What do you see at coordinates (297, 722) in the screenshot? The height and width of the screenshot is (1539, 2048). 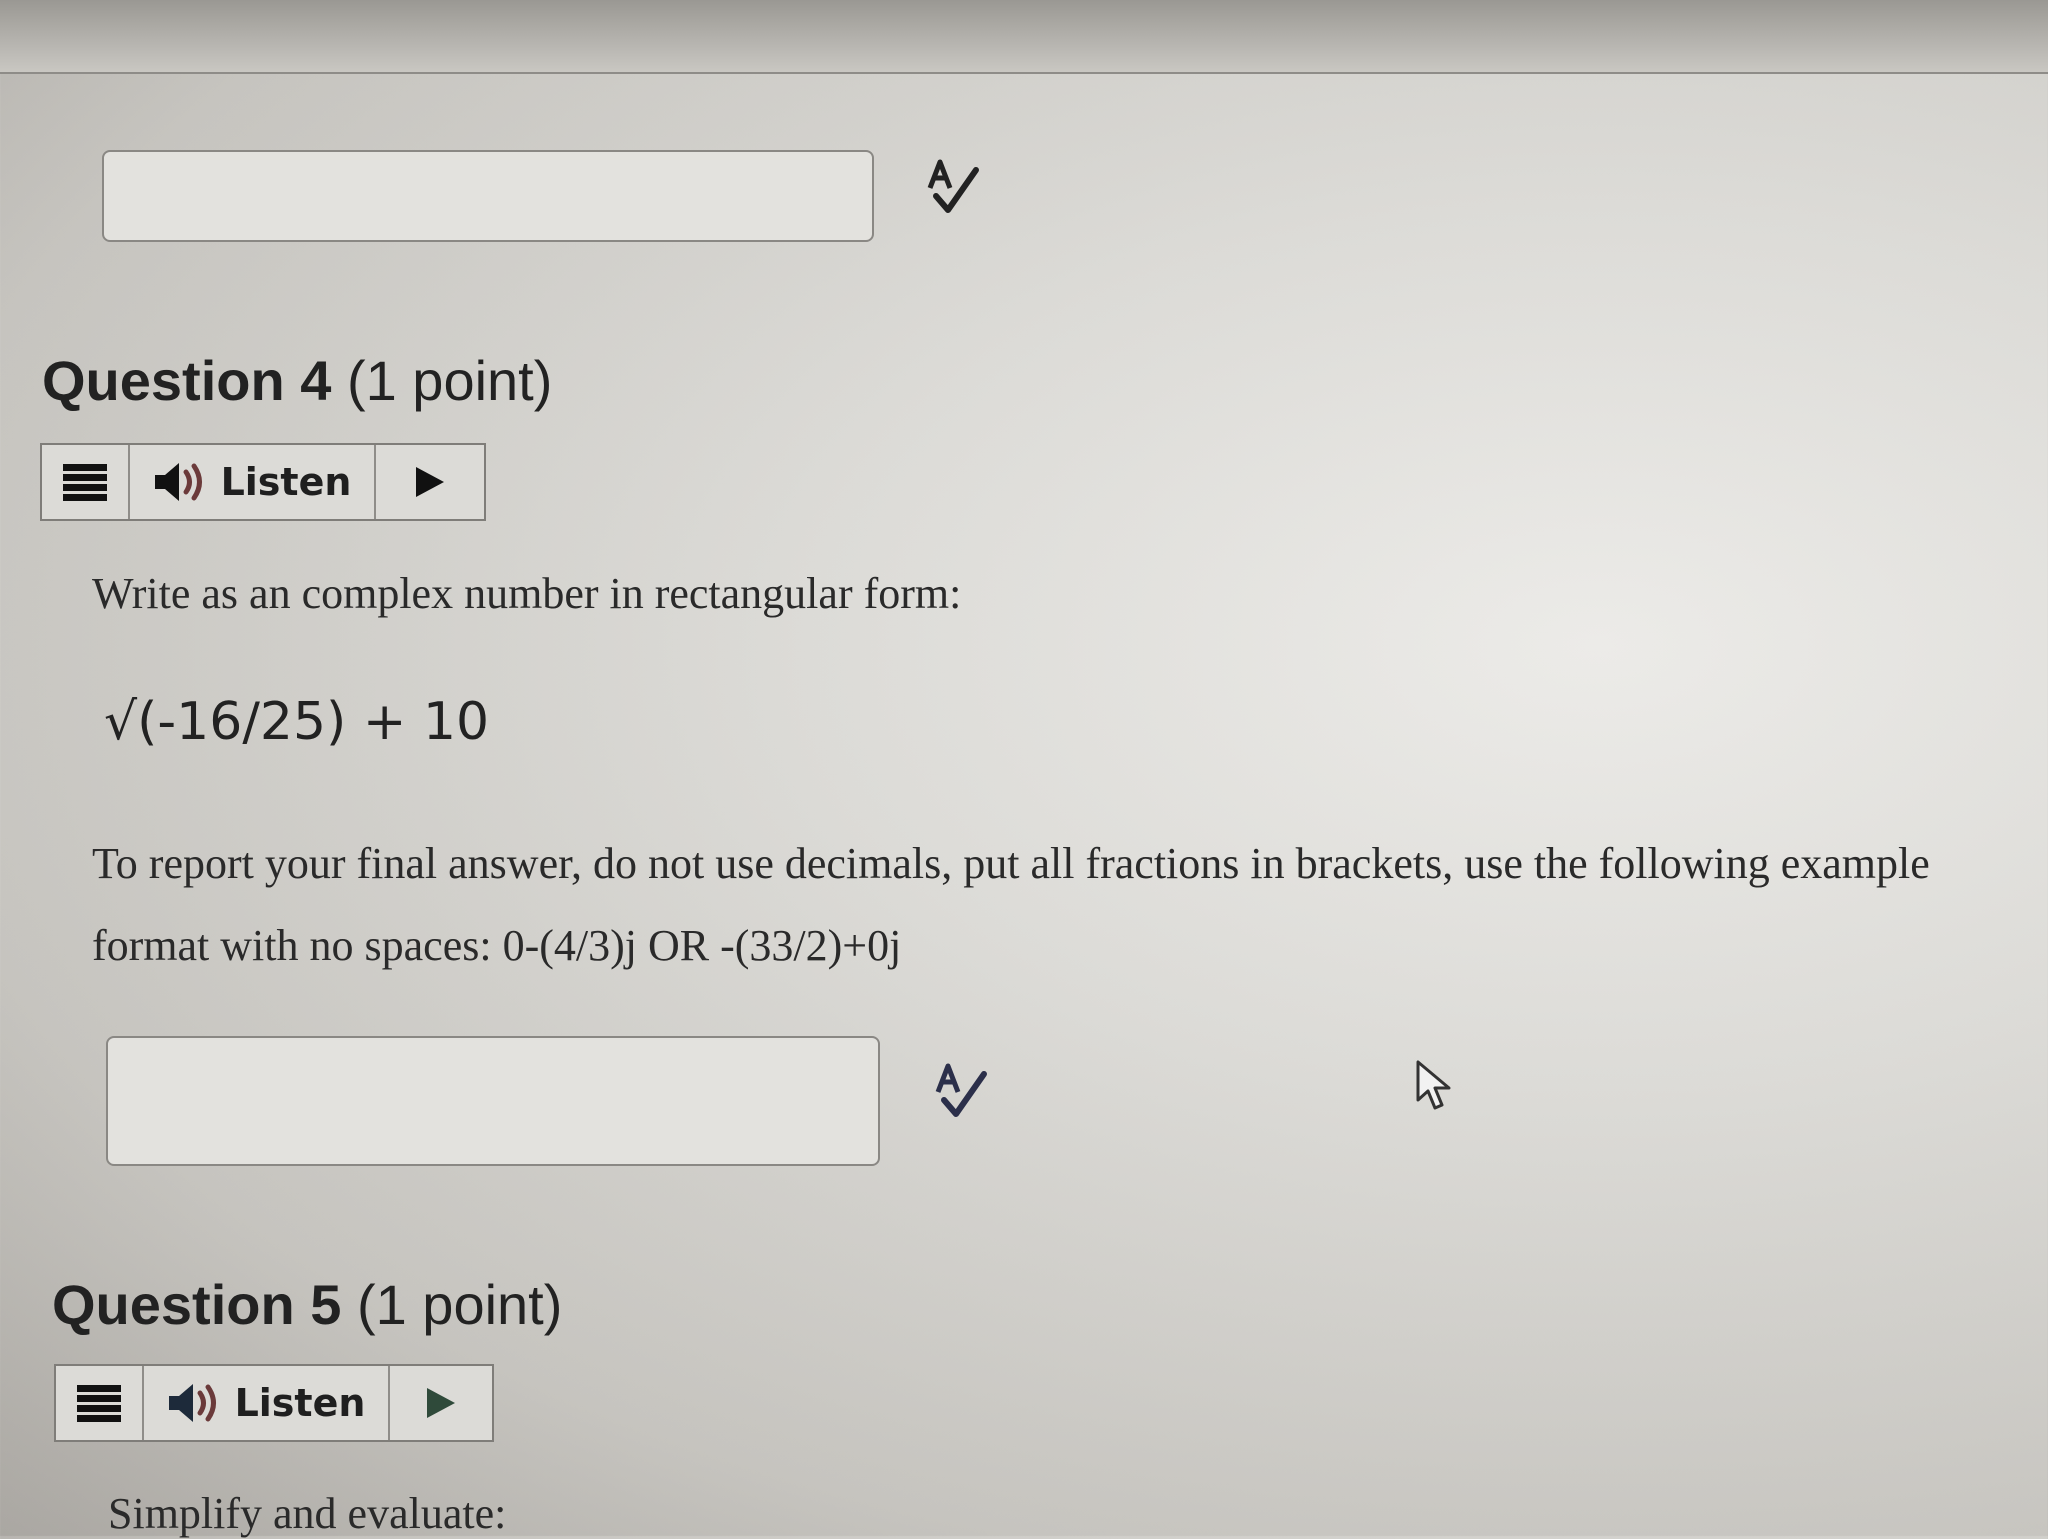 I see `question-4-expression: √(-16/25) + 10` at bounding box center [297, 722].